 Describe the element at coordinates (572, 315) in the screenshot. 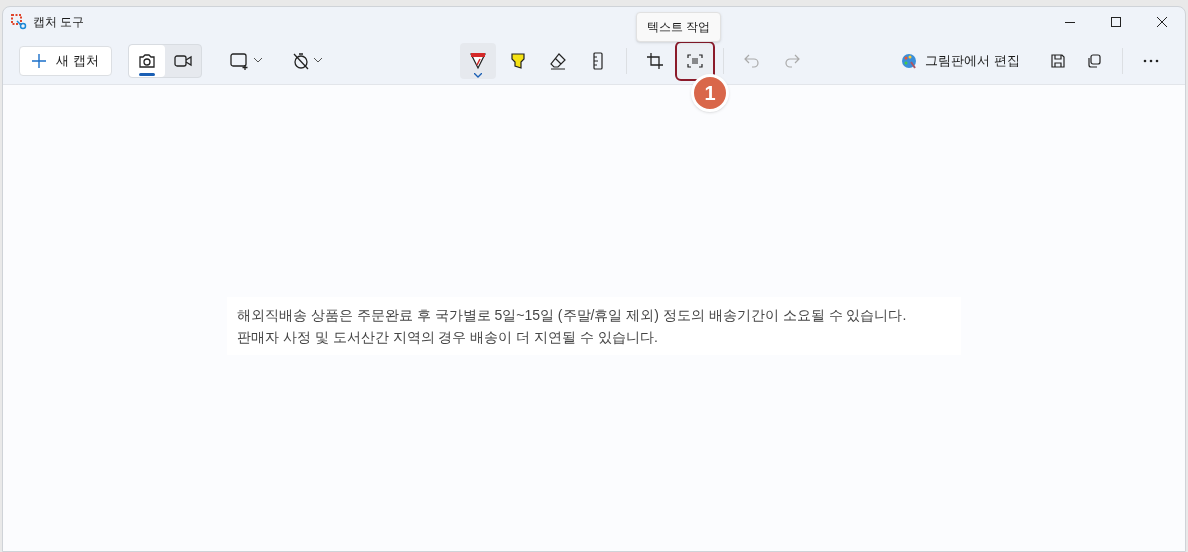

I see `captured-text-line: 해외직배송 상품은 주문완료 후 국가별로 5일~15일 (주말/휴일 제외) 정도의 배송기간이 소요될 수 있습니다.` at that location.